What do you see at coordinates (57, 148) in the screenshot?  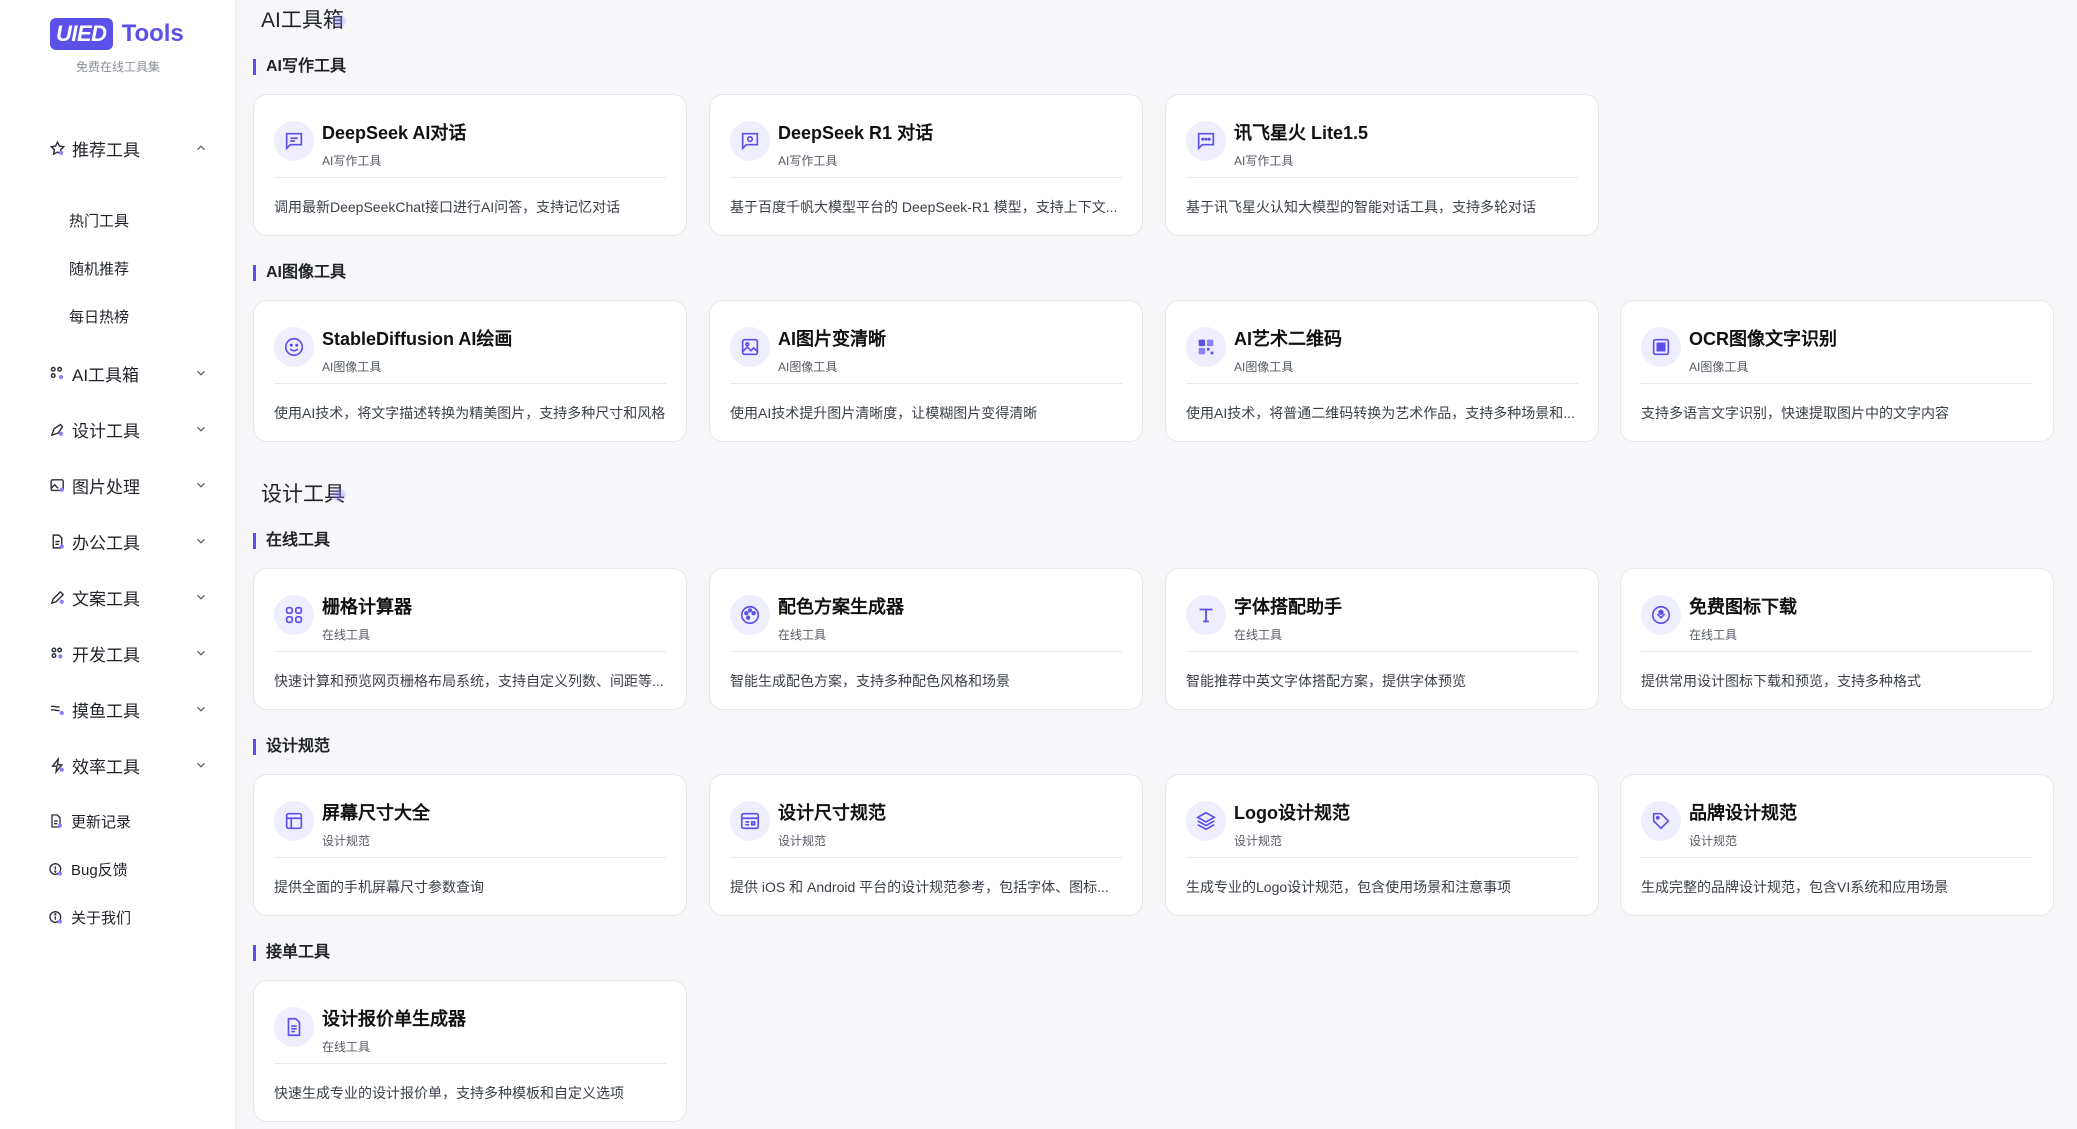 I see `star-icon` at bounding box center [57, 148].